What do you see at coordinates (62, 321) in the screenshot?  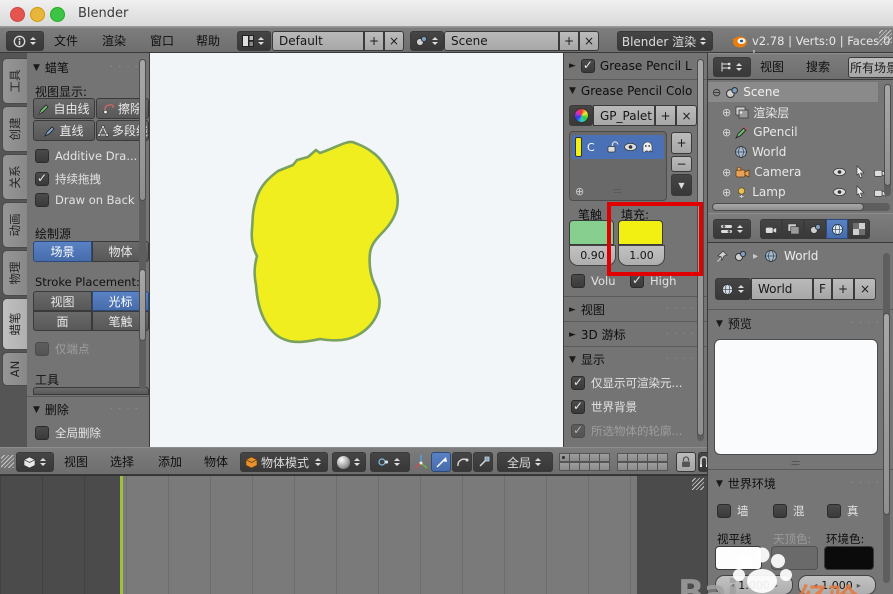 I see `placement-surface-button: 面` at bounding box center [62, 321].